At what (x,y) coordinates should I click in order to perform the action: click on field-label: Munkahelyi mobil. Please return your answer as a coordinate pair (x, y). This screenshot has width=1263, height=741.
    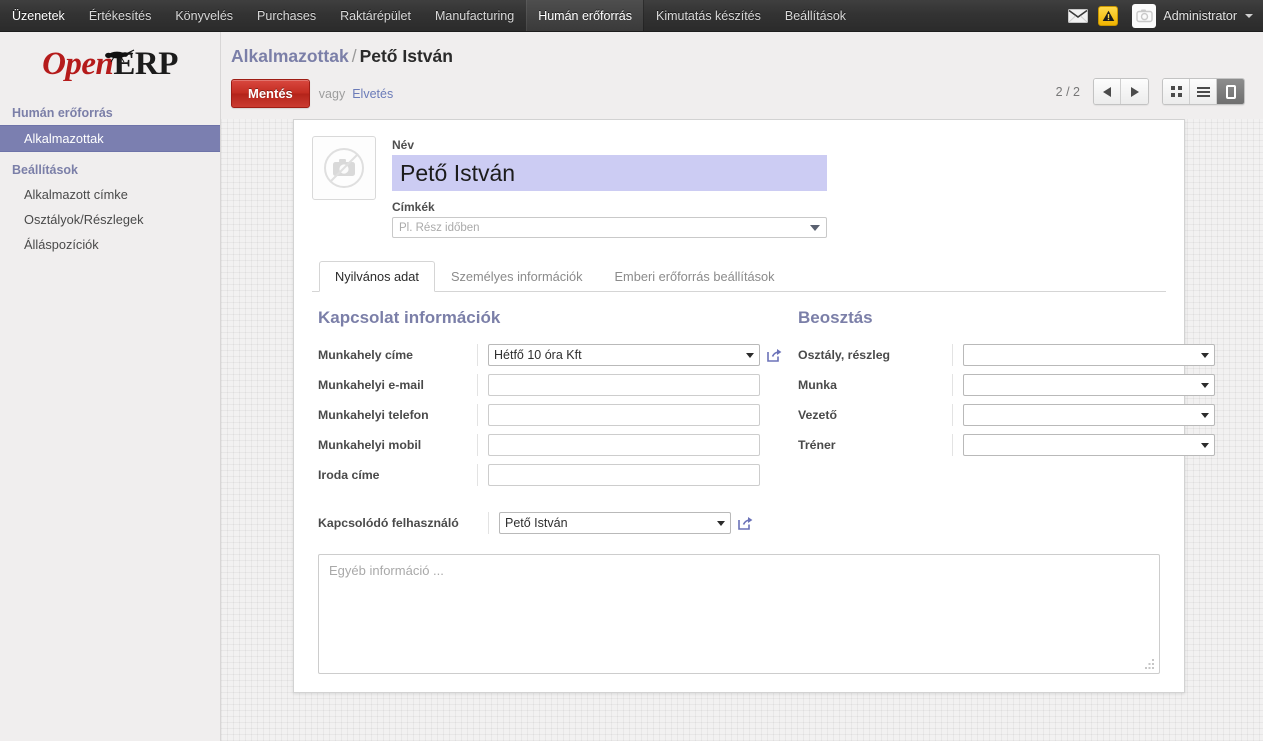
    Looking at the image, I should click on (370, 445).